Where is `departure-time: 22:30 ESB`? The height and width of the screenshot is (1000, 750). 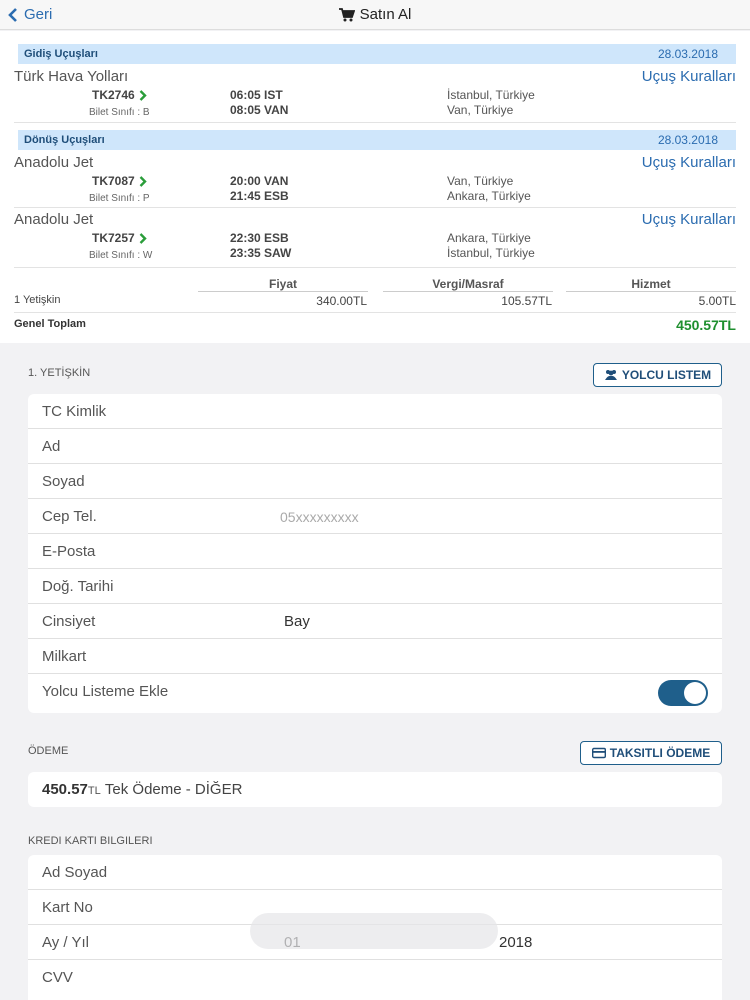
departure-time: 22:30 ESB is located at coordinates (259, 238).